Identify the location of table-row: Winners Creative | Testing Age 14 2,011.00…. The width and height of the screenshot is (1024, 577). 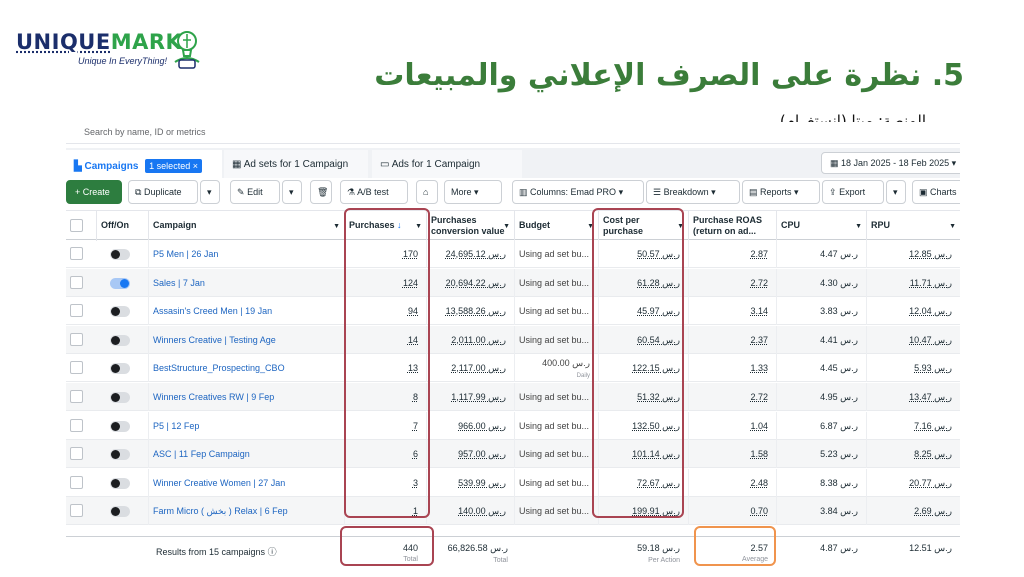
(513, 339).